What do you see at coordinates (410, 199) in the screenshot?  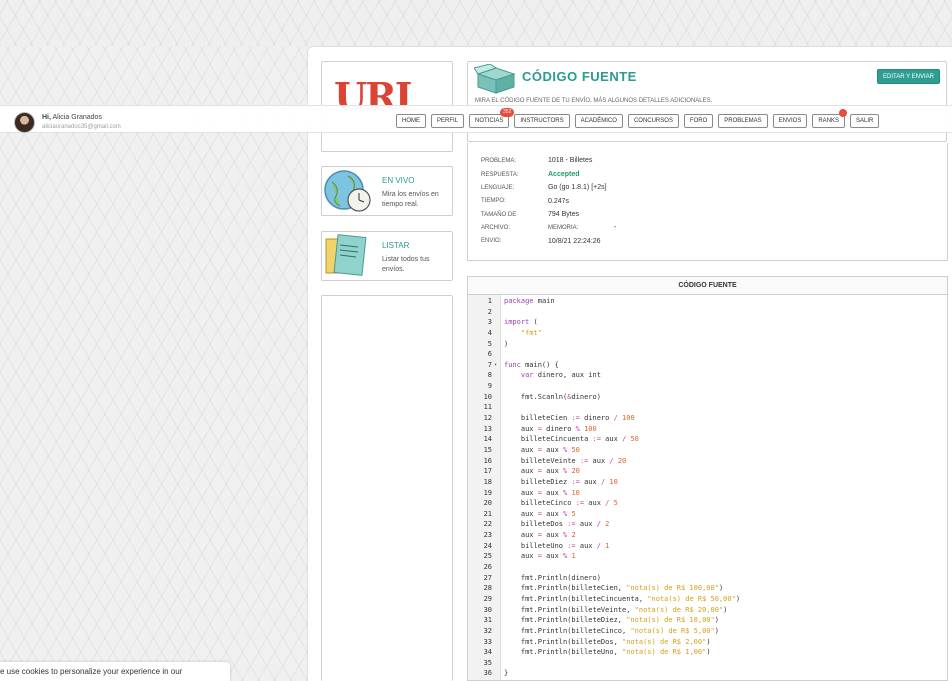 I see `live-description: Mira los envíos en tiempo real.` at bounding box center [410, 199].